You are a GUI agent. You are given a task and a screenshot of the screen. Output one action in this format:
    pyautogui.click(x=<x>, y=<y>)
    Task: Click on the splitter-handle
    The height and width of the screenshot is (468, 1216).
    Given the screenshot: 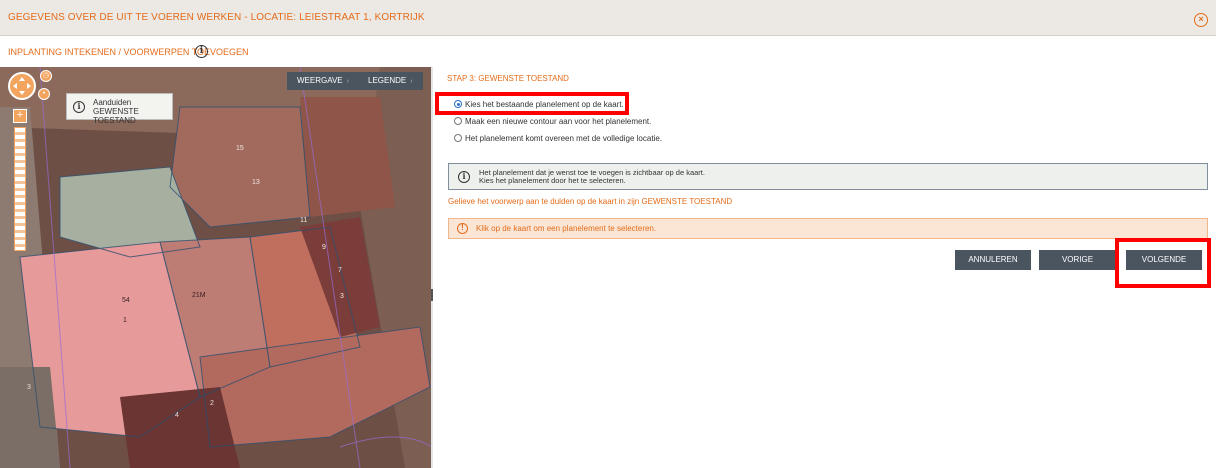 What is the action you would take?
    pyautogui.click(x=432, y=295)
    